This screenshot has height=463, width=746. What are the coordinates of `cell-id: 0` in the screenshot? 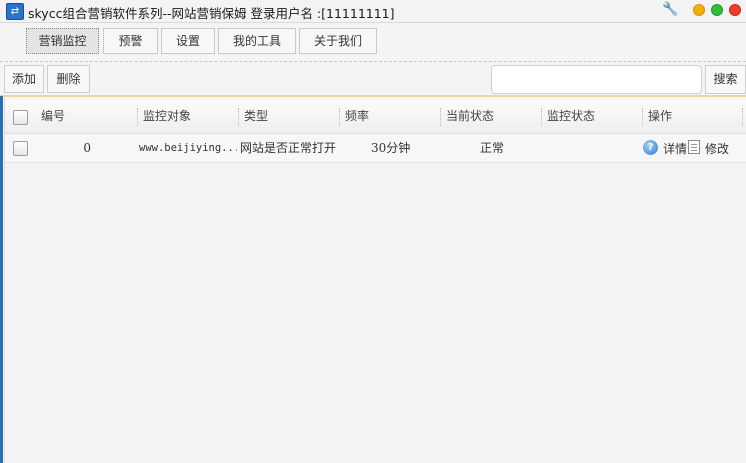 It's located at (87, 148).